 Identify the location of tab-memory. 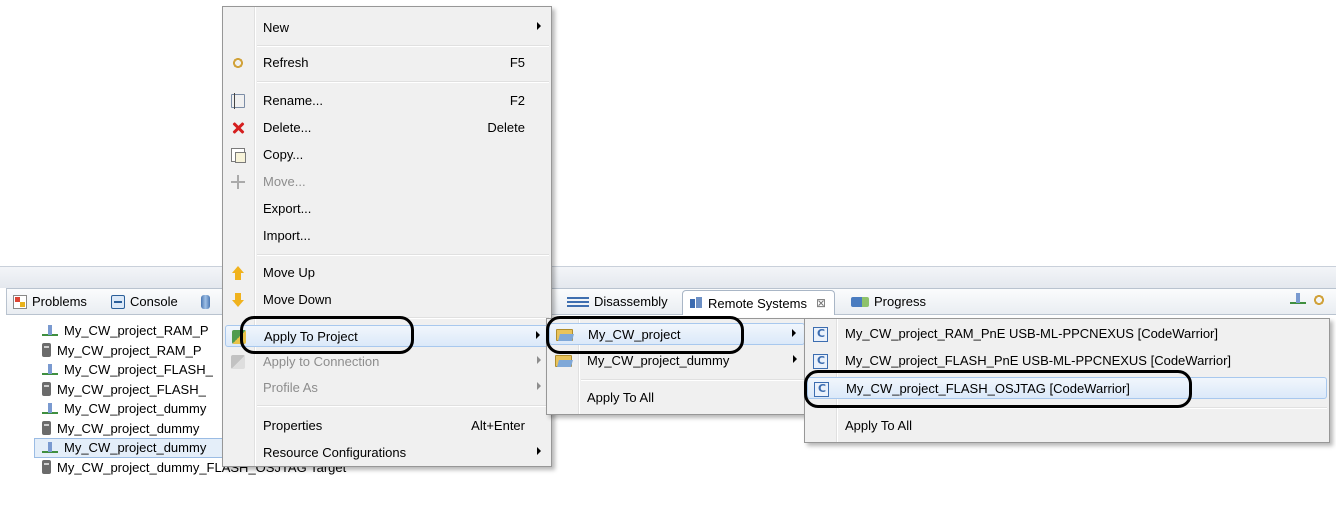
(205, 301).